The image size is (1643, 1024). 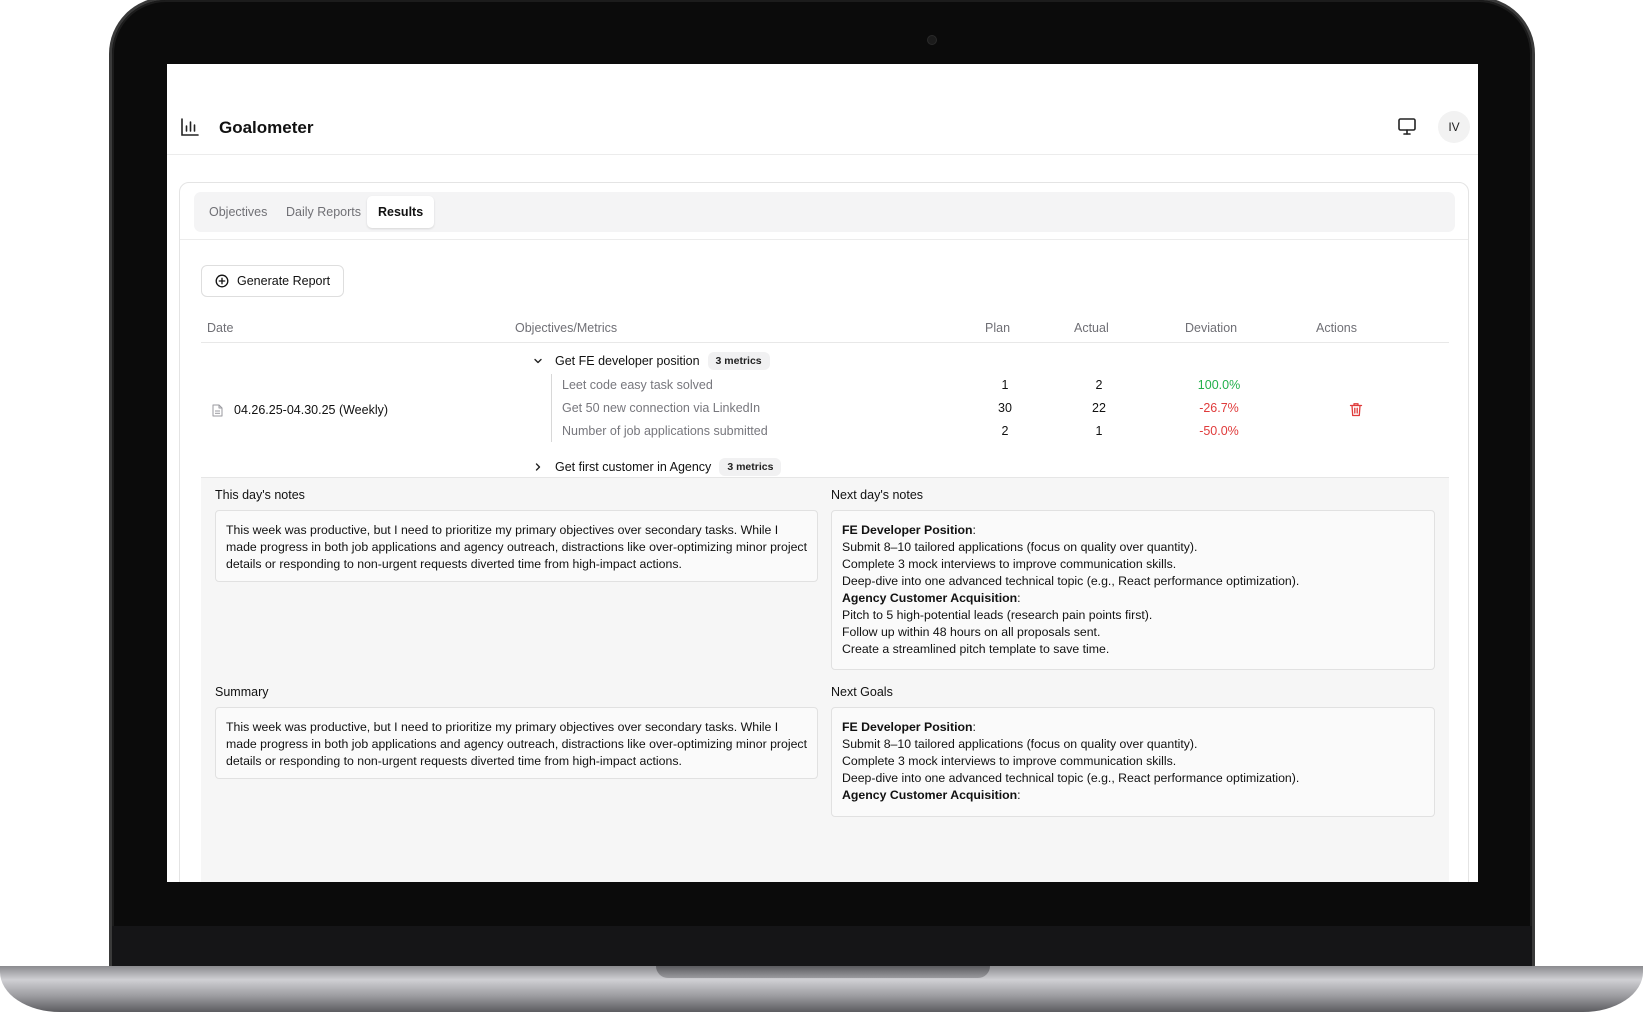 What do you see at coordinates (222, 281) in the screenshot?
I see `plus-circle-icon` at bounding box center [222, 281].